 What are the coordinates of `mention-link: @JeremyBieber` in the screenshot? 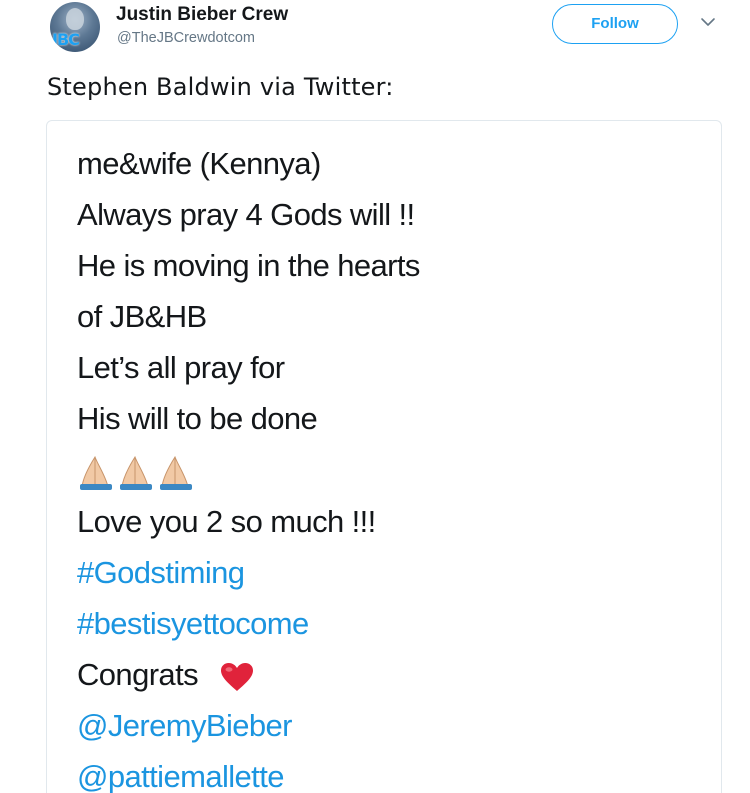 It's located at (185, 726).